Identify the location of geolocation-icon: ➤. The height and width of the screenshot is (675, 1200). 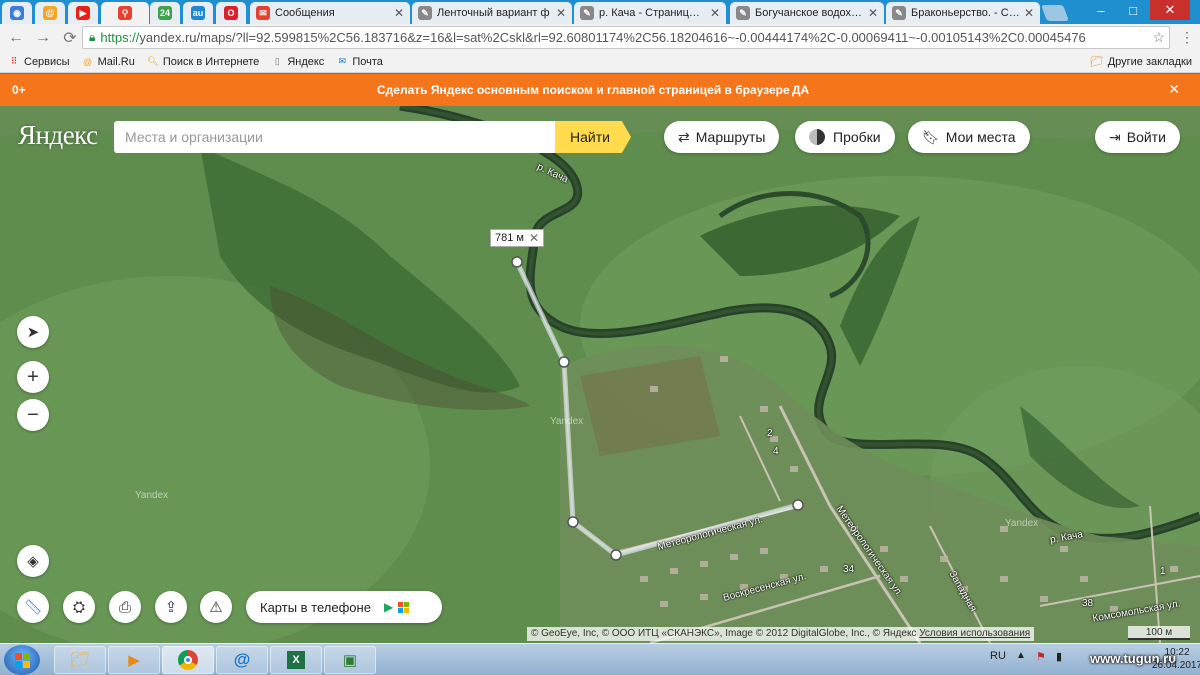
(33, 332).